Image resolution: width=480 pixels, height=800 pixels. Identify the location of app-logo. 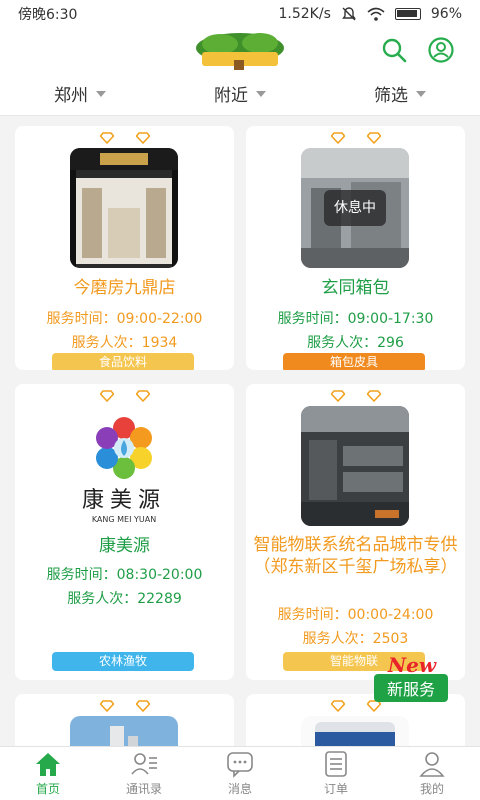
(240, 51).